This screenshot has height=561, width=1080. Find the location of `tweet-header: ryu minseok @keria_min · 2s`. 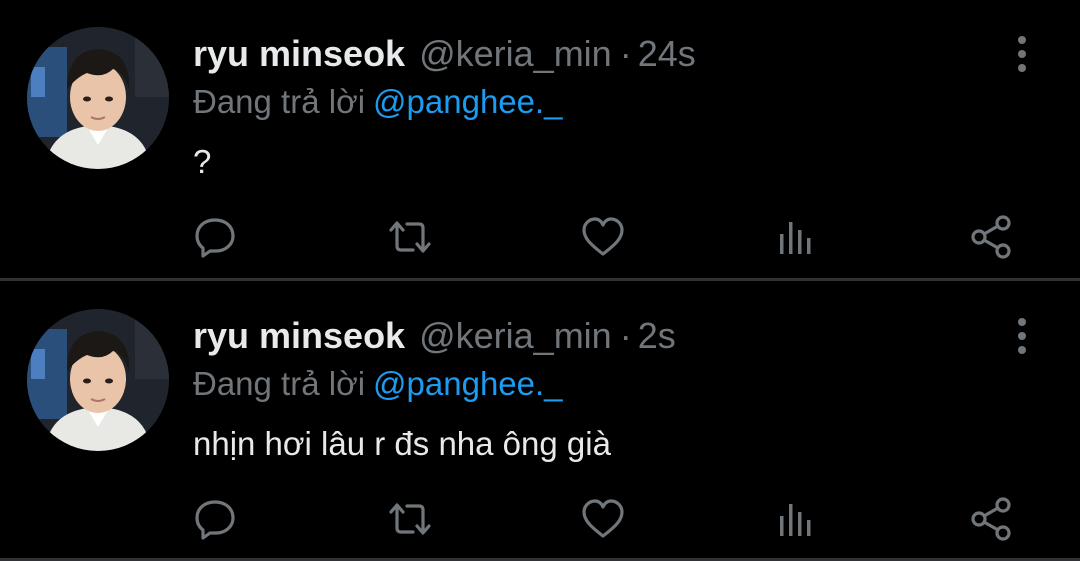

tweet-header: ryu minseok @keria_min · 2s is located at coordinates (434, 336).